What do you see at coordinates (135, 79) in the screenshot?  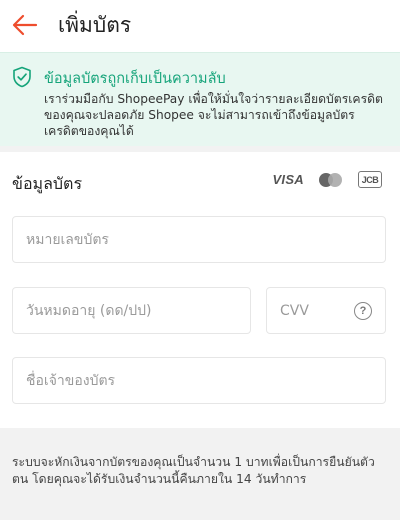 I see `banner-title: ข้อมูลบัตรถูกเก็บเป็นความลับ` at bounding box center [135, 79].